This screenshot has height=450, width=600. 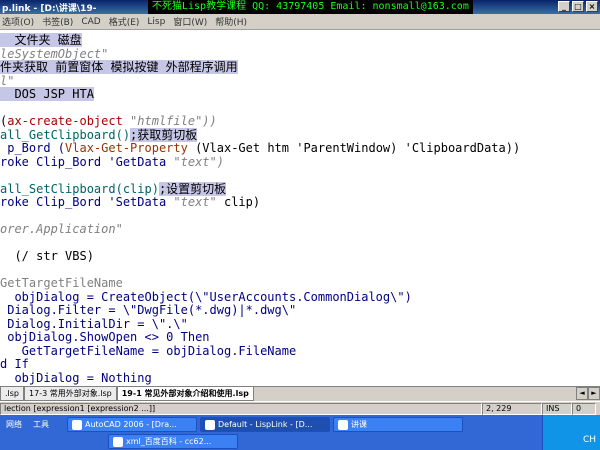 What do you see at coordinates (70, 394) in the screenshot?
I see `file-tab: 17-3 常用外部对象.lsp` at bounding box center [70, 394].